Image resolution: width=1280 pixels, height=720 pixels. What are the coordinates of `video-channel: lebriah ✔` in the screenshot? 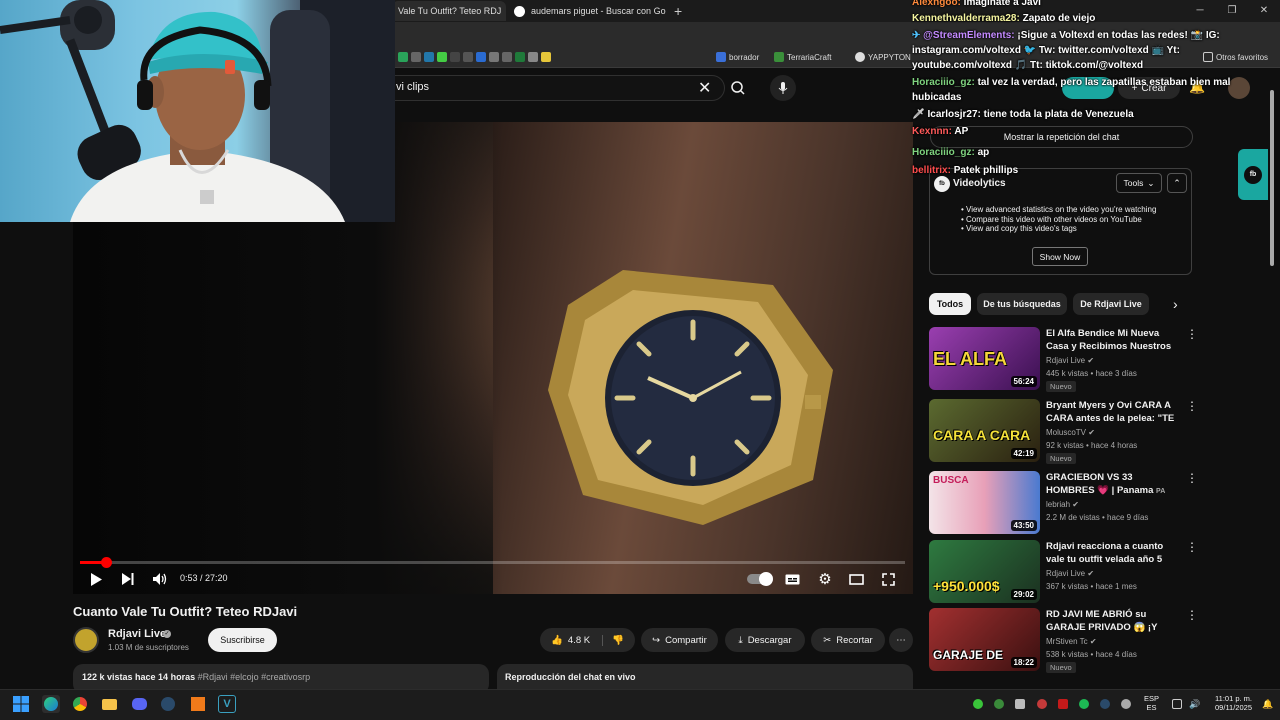 It's located at (1062, 504).